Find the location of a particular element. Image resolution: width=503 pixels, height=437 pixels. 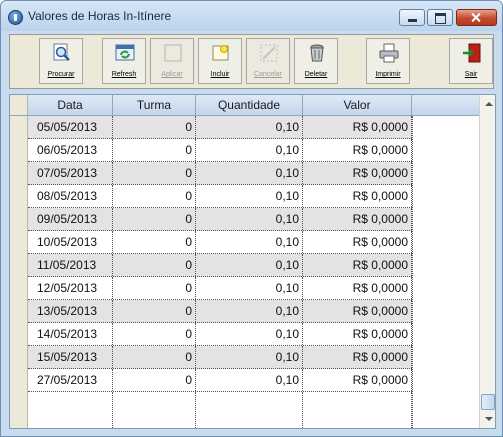

table-row: 14/05/2013 0 0,10 R$ 0,0000 is located at coordinates (220, 334).